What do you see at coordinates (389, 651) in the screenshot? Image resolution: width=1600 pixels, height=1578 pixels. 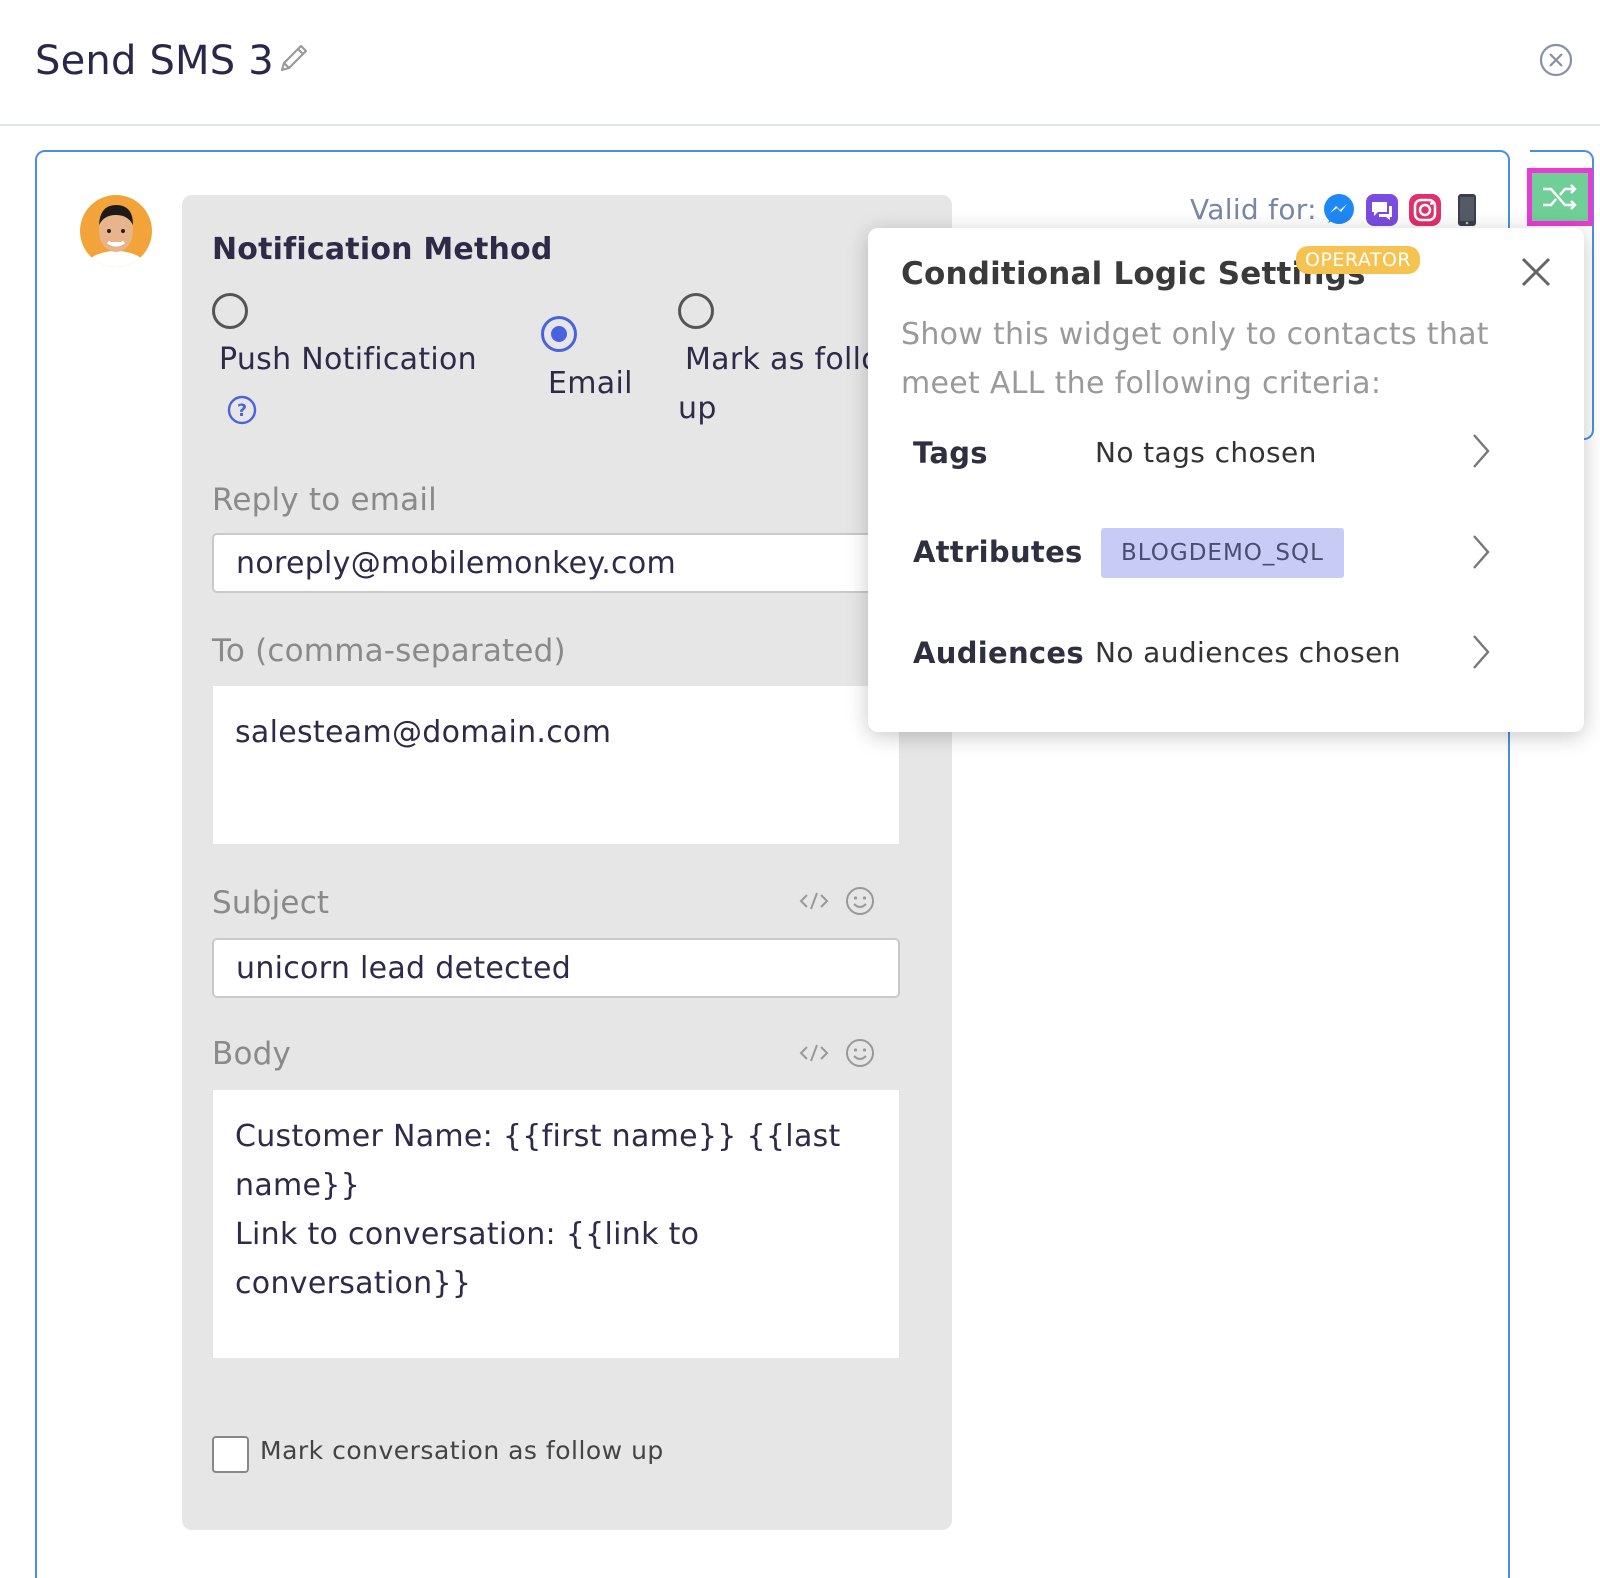 I see `to-label: To (comma-separated)` at bounding box center [389, 651].